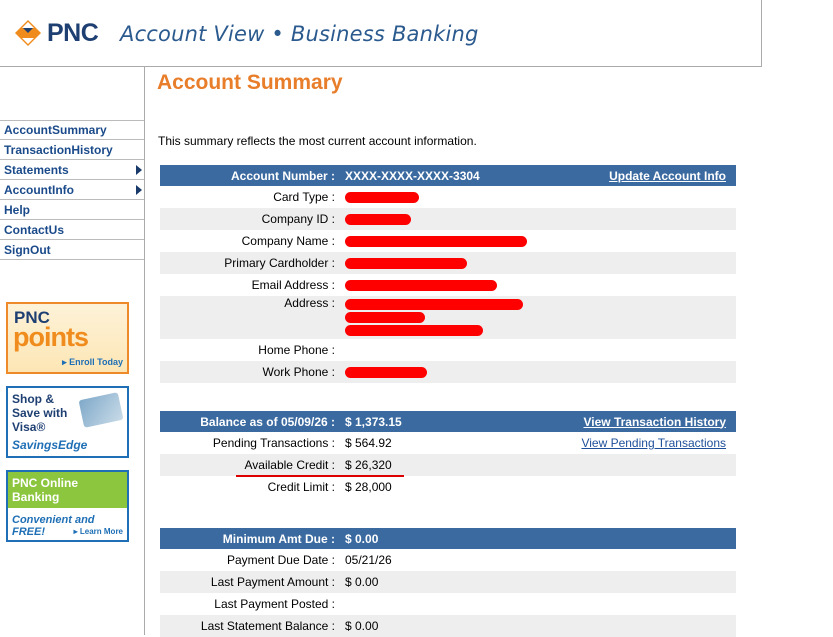 This screenshot has width=833, height=637. I want to click on company-id-value, so click(539, 219).